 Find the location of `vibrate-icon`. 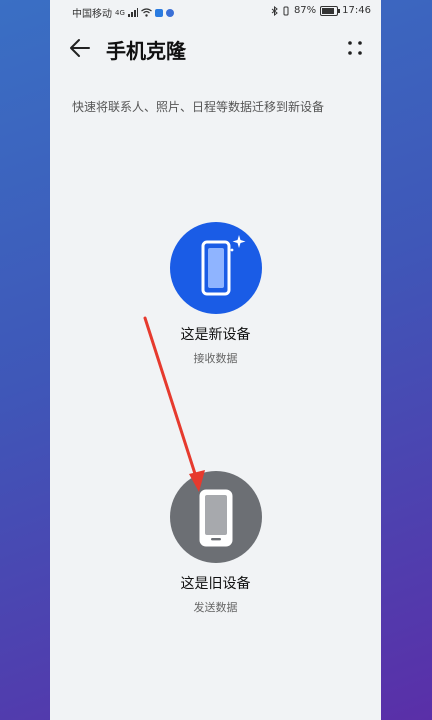

vibrate-icon is located at coordinates (286, 10).